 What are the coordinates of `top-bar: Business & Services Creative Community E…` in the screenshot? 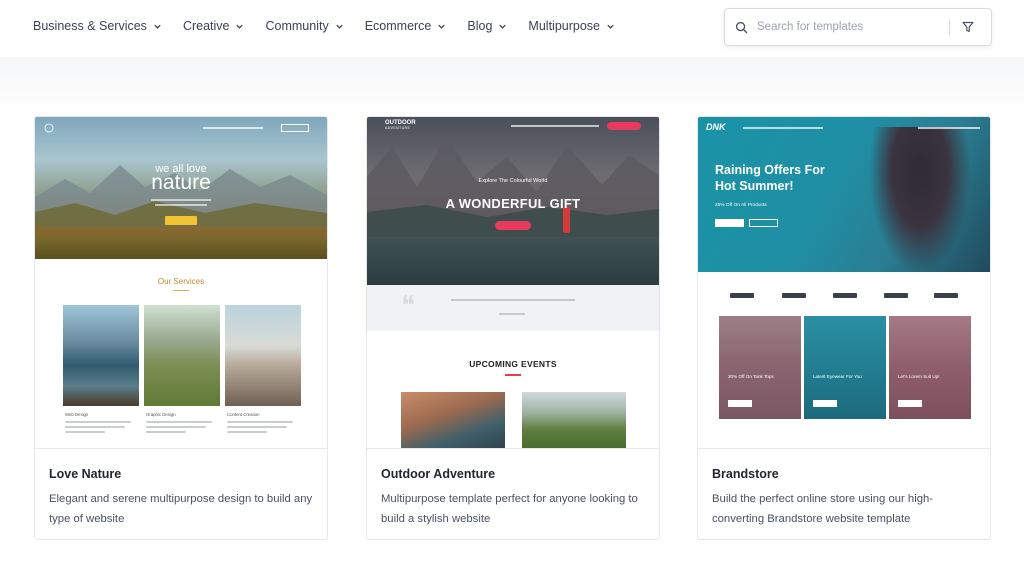 It's located at (512, 28).